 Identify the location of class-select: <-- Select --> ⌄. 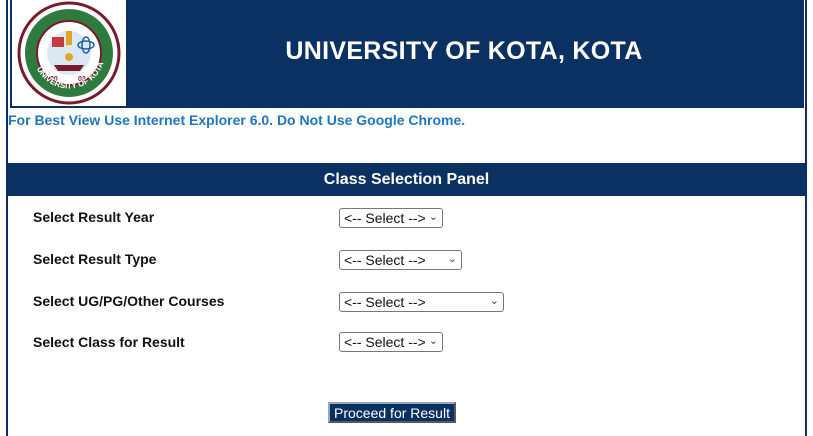
(391, 342).